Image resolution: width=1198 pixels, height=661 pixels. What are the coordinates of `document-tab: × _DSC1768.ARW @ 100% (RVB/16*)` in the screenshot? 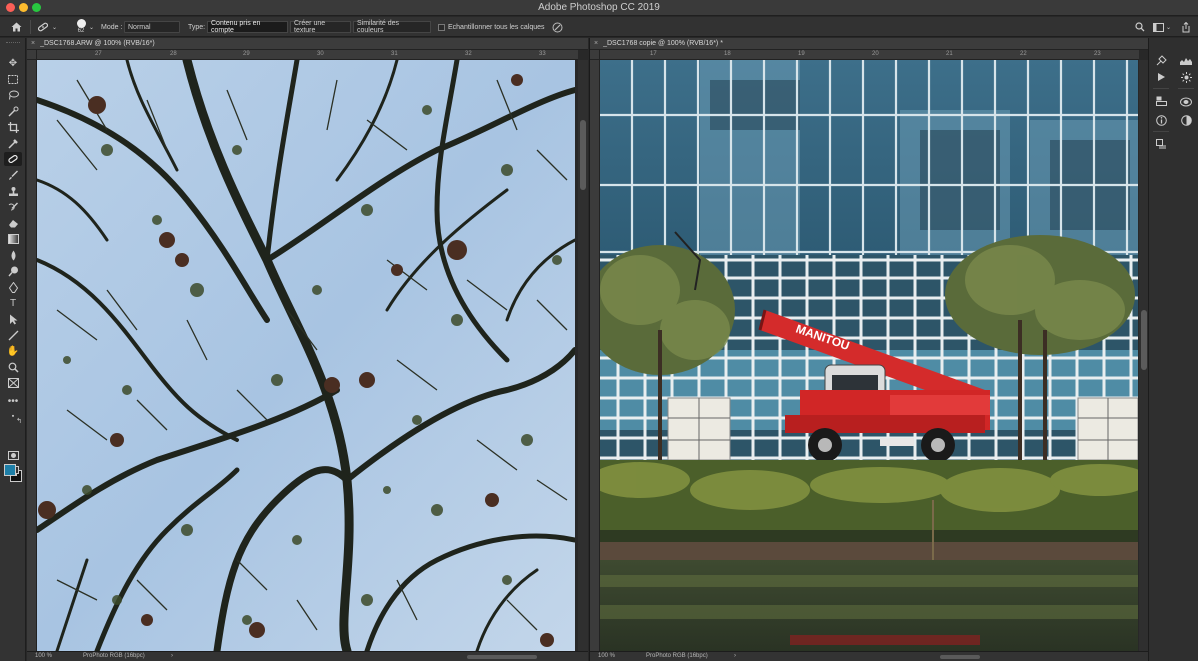 It's located at (307, 44).